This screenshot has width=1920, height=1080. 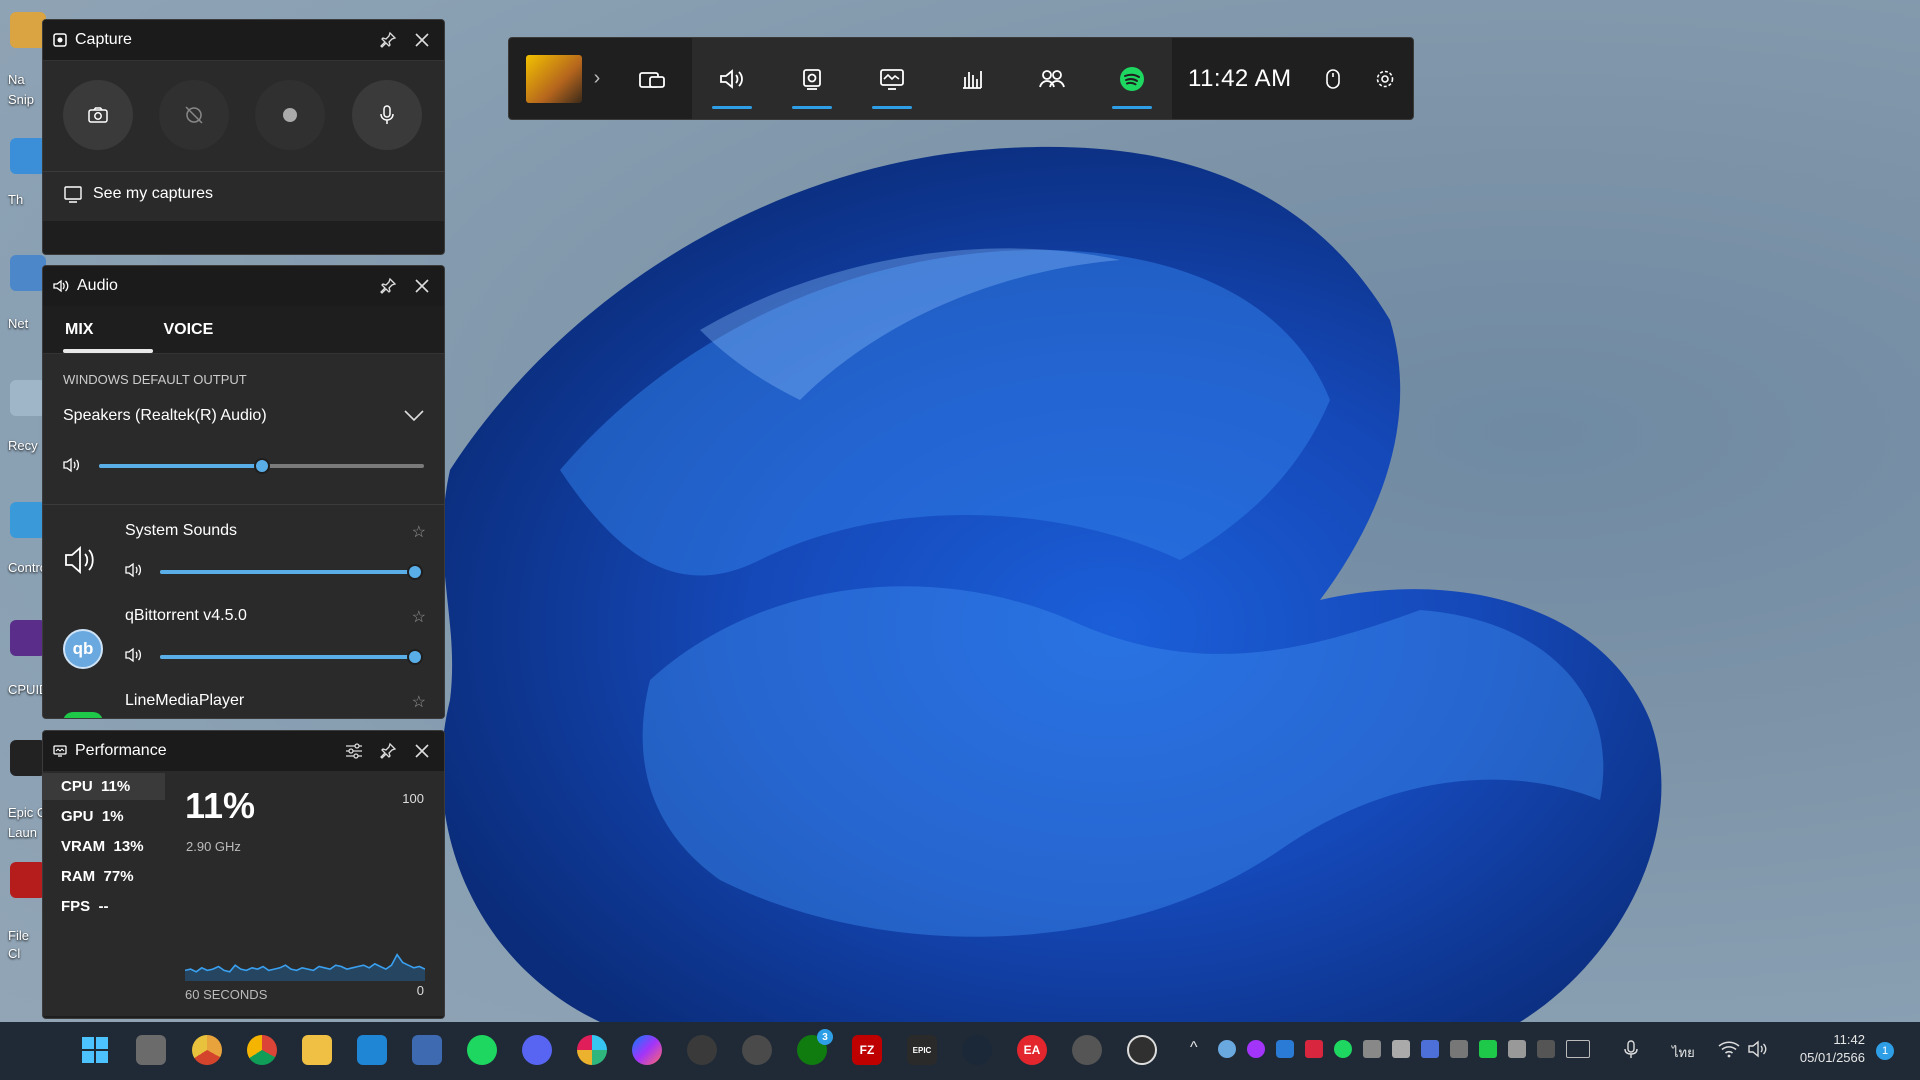 What do you see at coordinates (28, 273) in the screenshot?
I see `desktop-network-icon` at bounding box center [28, 273].